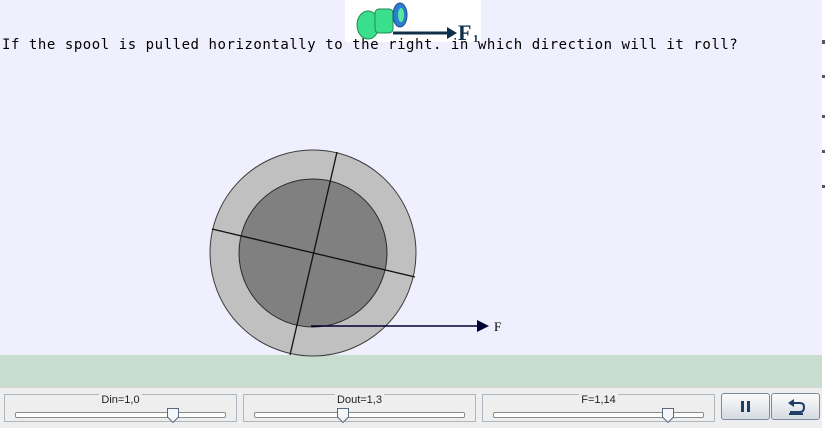 This screenshot has height=428, width=825. I want to click on force-slider-handle, so click(668, 416).